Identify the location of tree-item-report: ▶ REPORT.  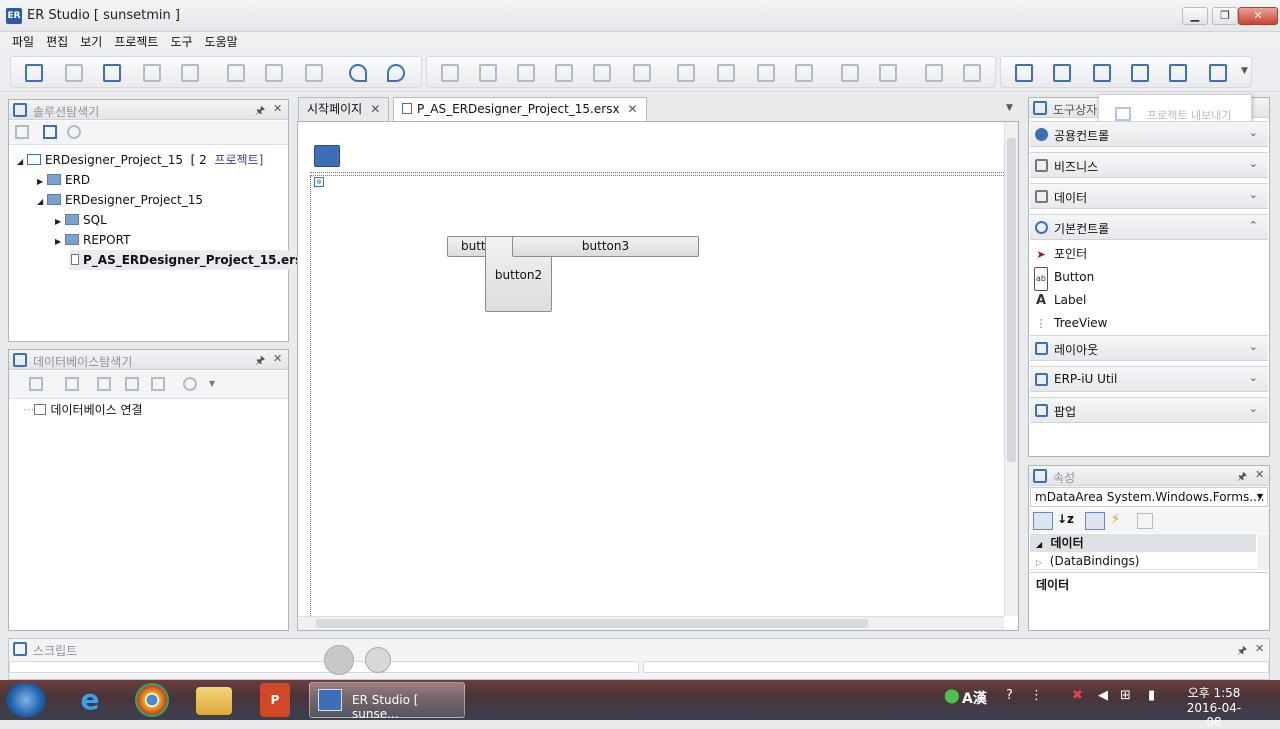
(92, 240).